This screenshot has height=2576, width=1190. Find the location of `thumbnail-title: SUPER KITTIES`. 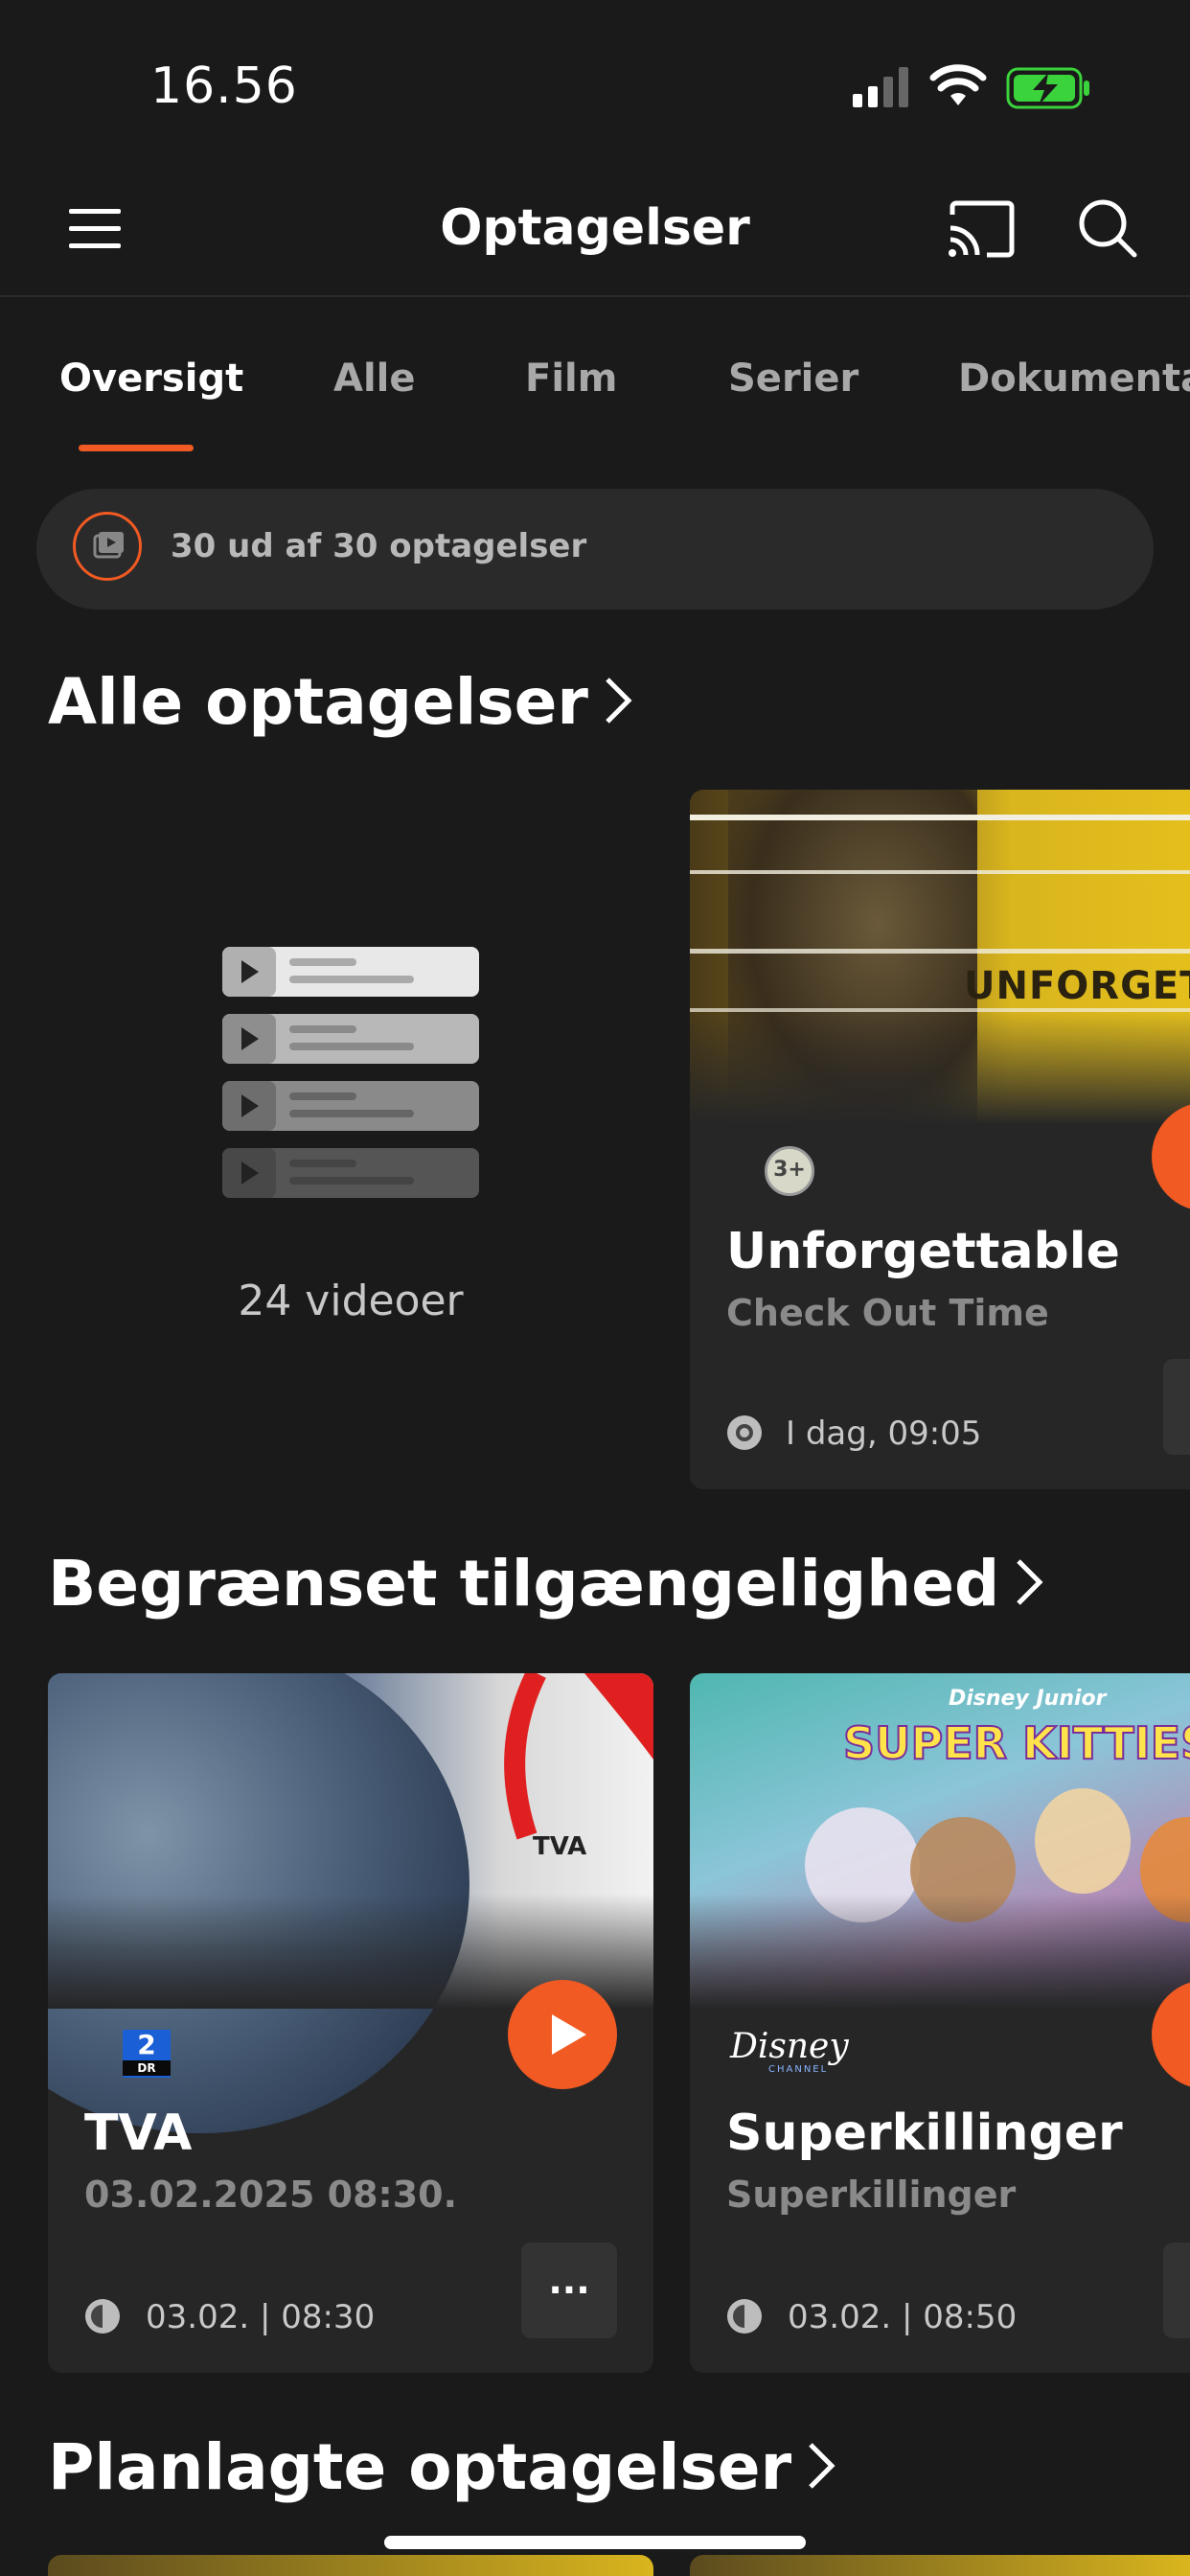

thumbnail-title: SUPER KITTIES is located at coordinates (1016, 1743).